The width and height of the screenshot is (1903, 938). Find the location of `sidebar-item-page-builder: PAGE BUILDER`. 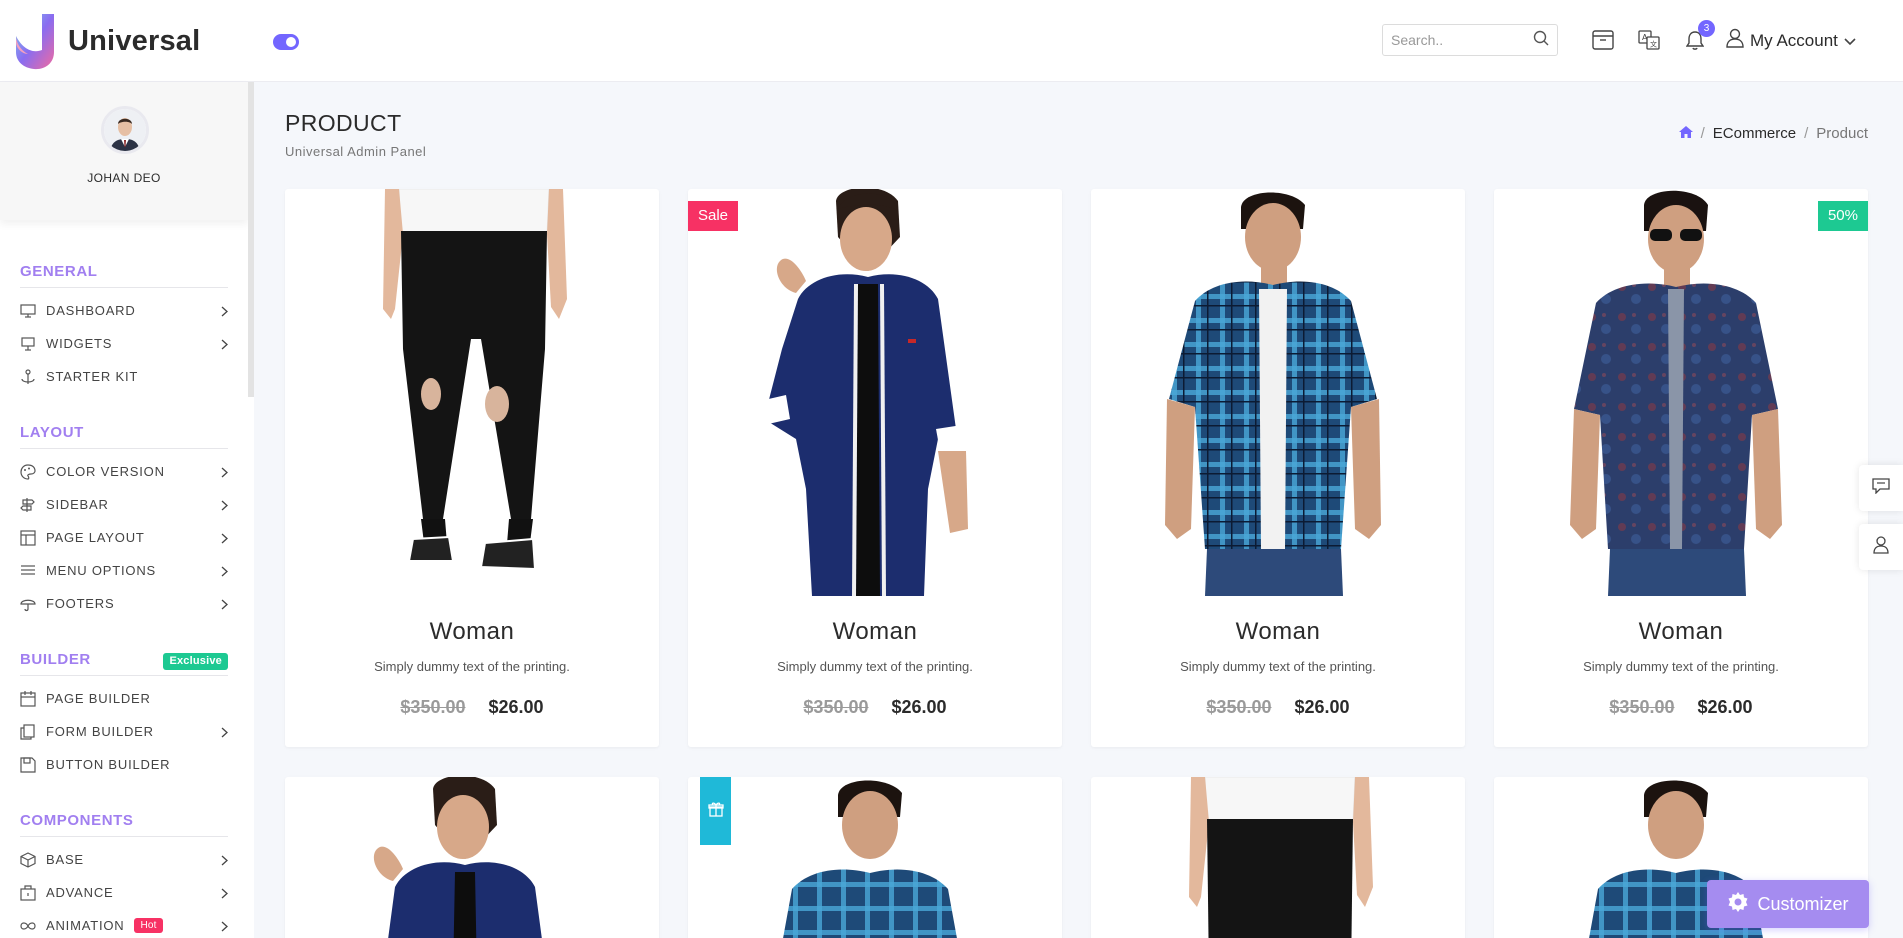

sidebar-item-page-builder: PAGE BUILDER is located at coordinates (124, 698).